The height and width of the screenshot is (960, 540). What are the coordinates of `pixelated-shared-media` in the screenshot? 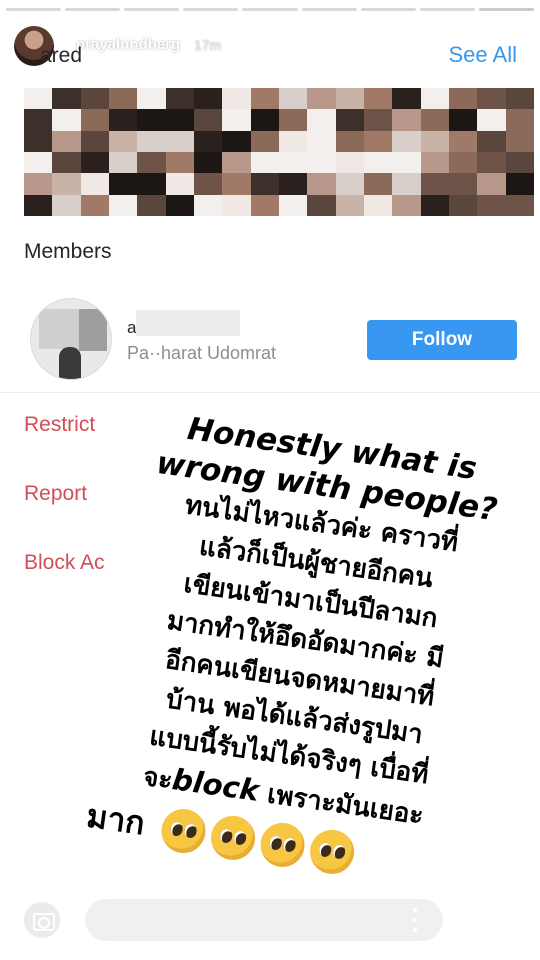 It's located at (279, 152).